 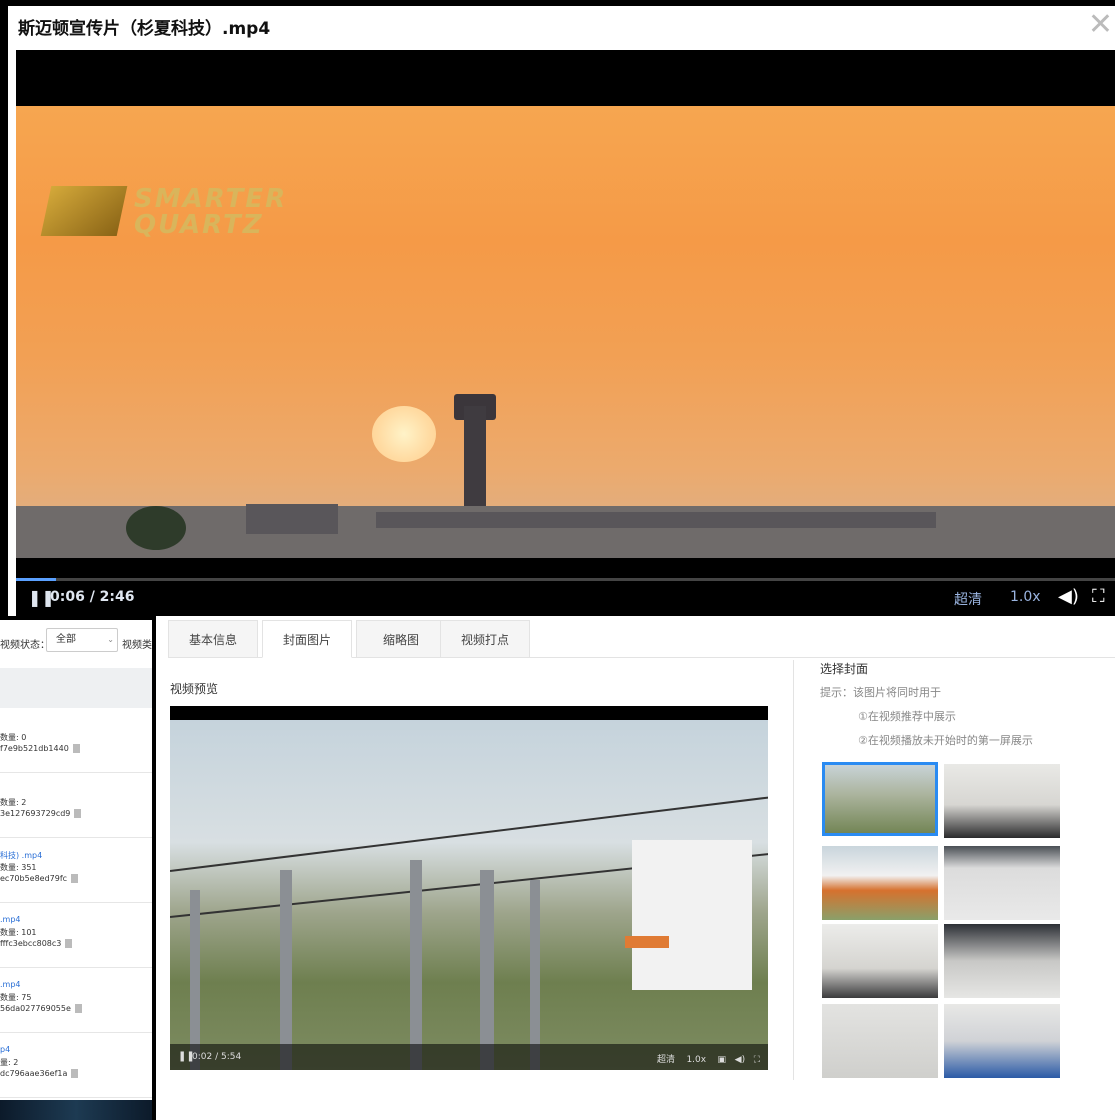 What do you see at coordinates (1025, 597) in the screenshot?
I see `speed-button: 1.0x` at bounding box center [1025, 597].